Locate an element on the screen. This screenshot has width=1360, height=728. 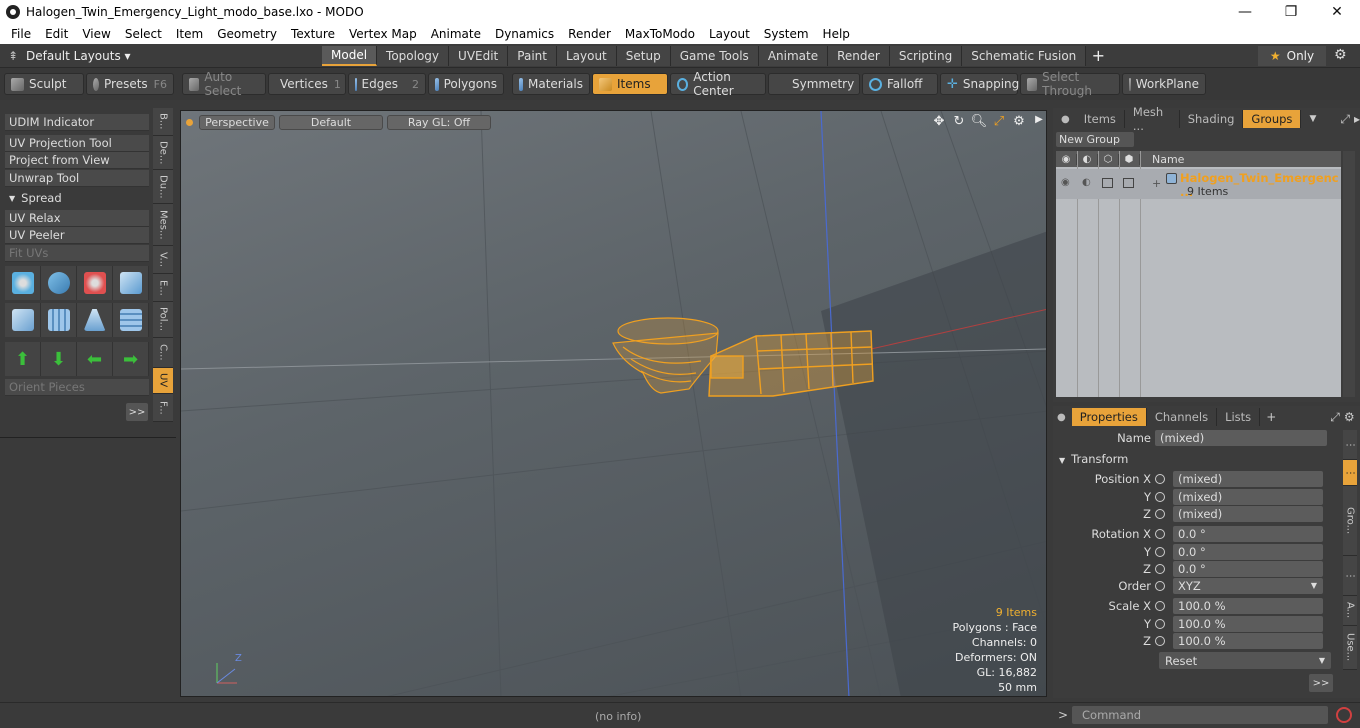
tab-uvedit: UVEdit is located at coordinates (479, 55).